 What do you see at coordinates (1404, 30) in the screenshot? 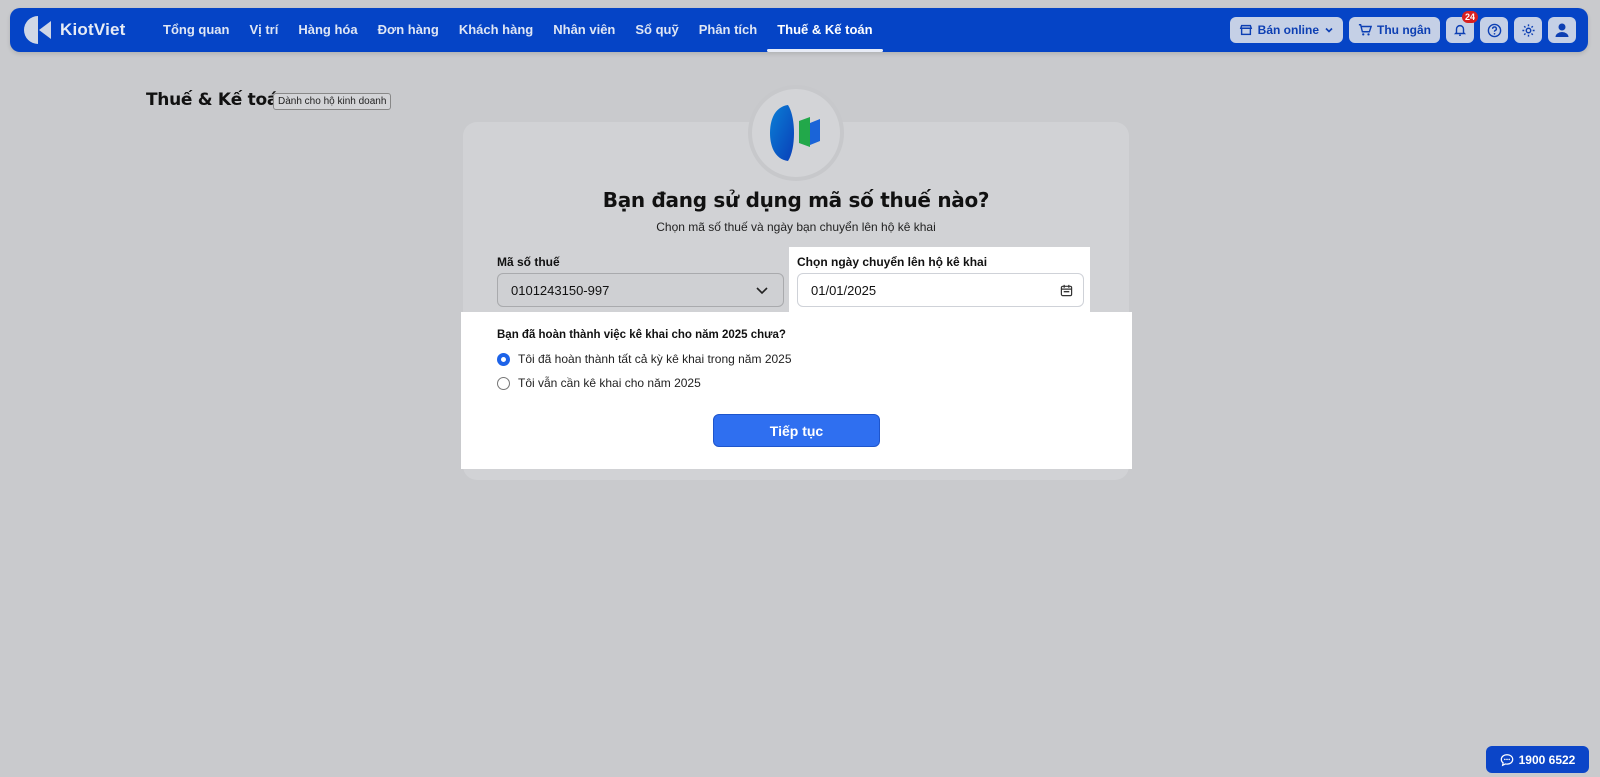
I see `cashier-label: Thu ngân` at bounding box center [1404, 30].